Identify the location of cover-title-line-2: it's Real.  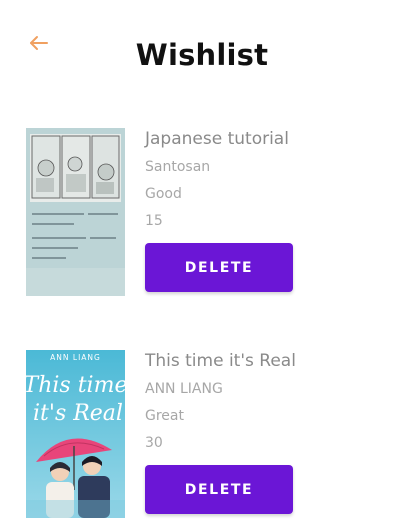
(78, 413).